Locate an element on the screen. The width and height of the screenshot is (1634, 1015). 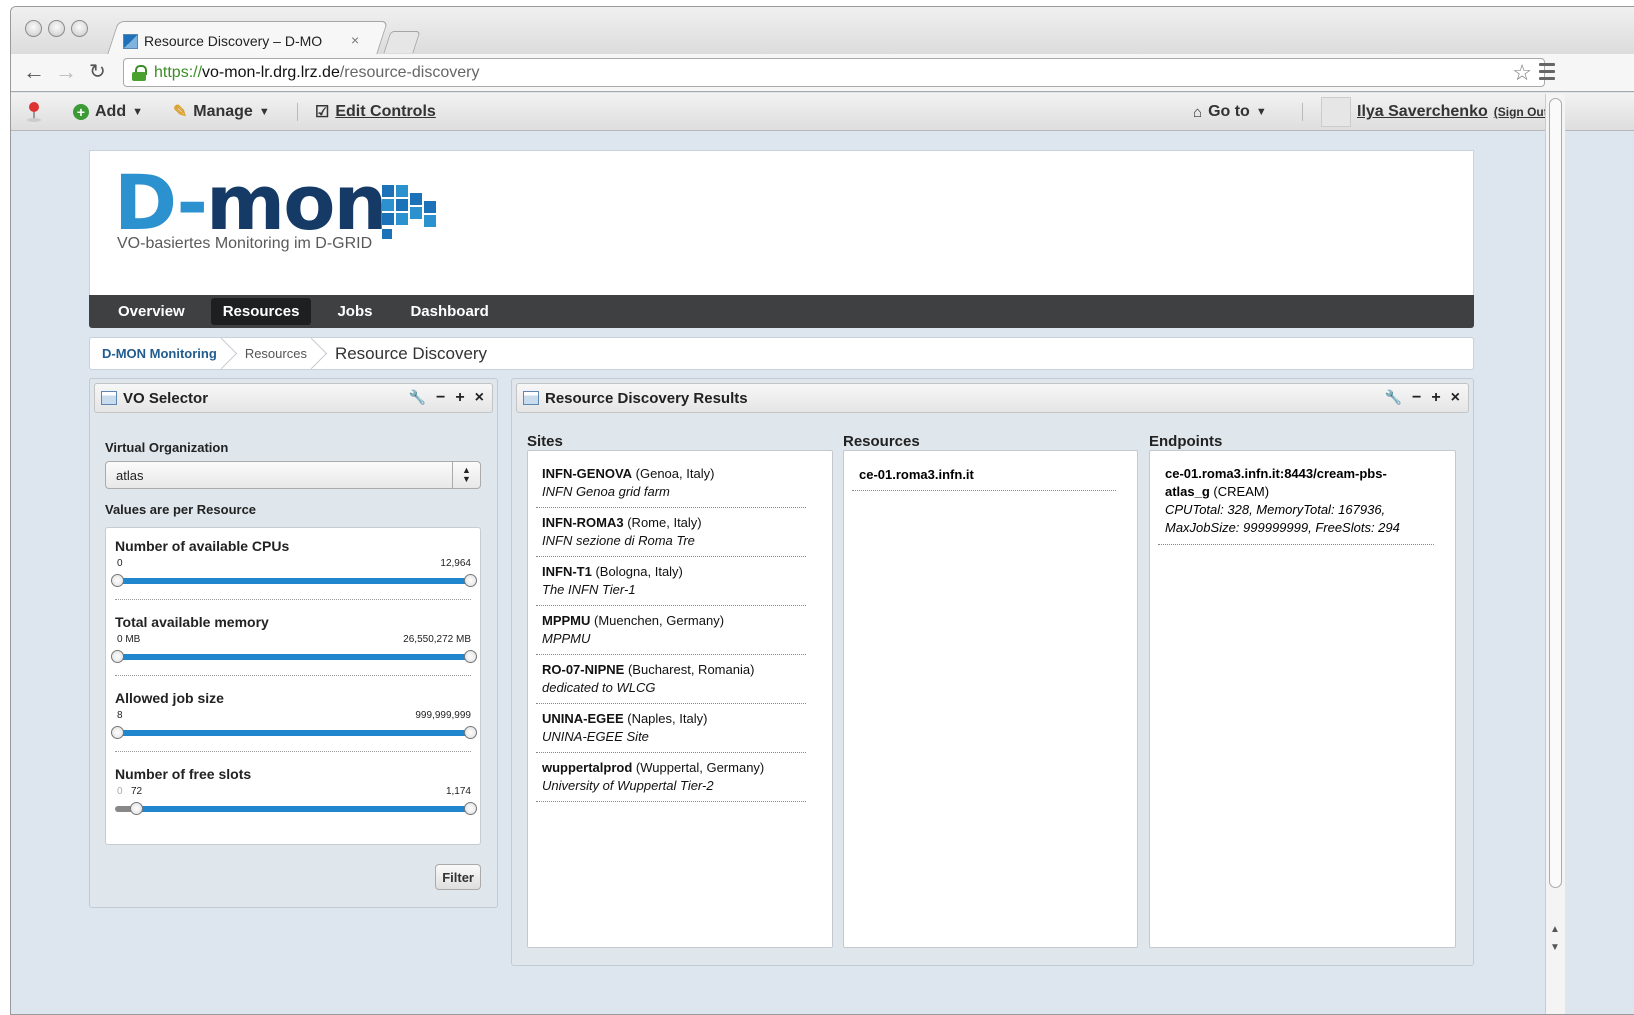
filter-button: Filter is located at coordinates (458, 877).